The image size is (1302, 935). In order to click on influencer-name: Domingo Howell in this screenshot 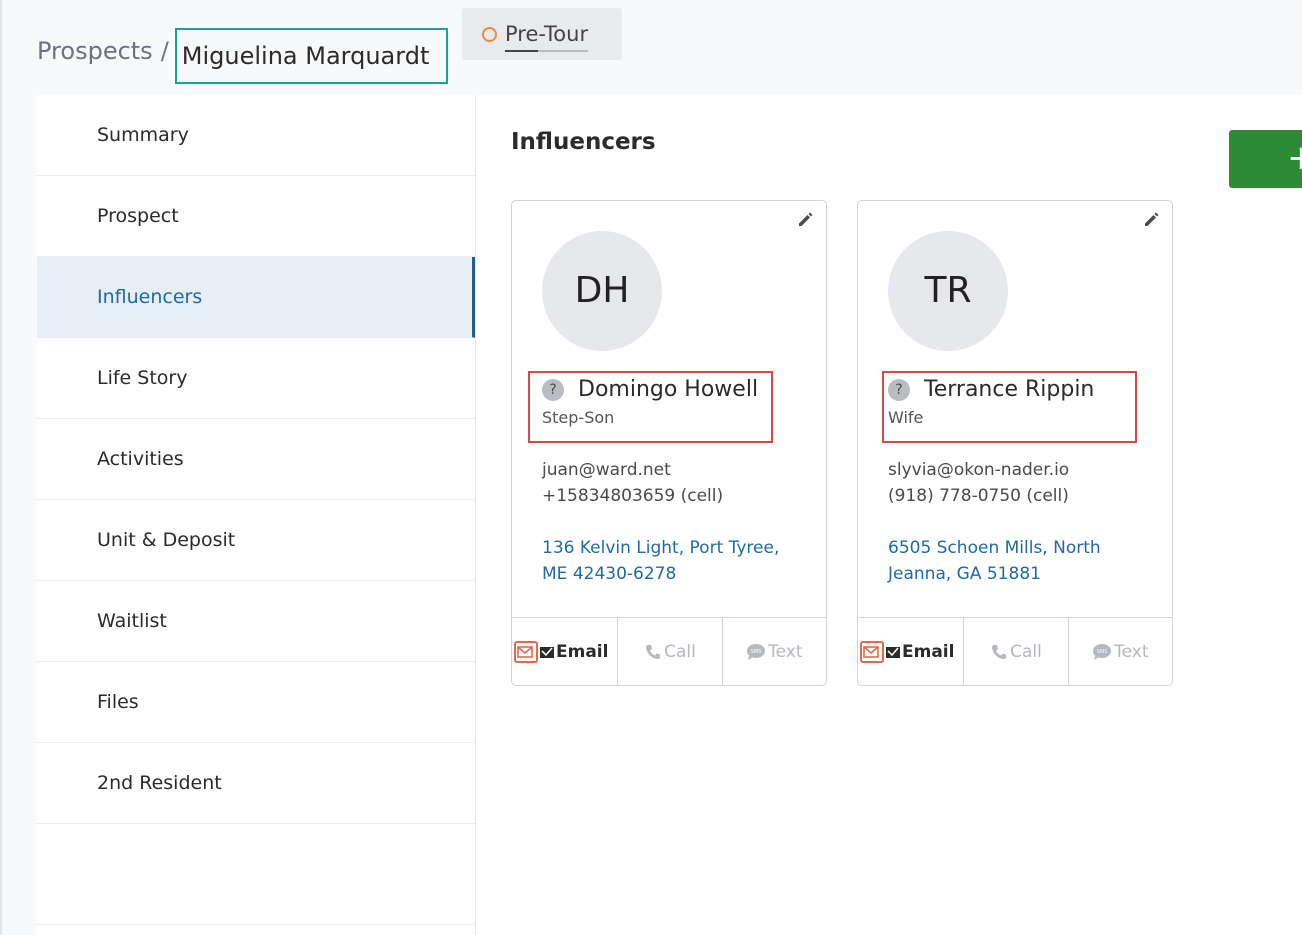, I will do `click(668, 389)`.